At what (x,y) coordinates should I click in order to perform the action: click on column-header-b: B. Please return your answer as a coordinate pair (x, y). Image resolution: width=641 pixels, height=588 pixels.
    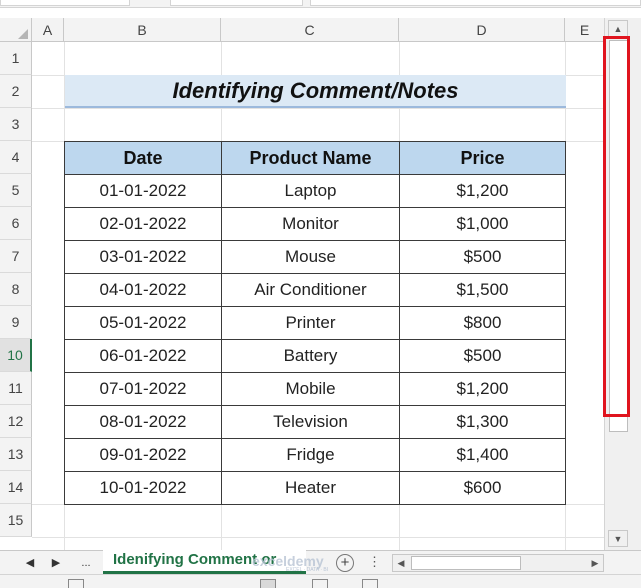
    Looking at the image, I should click on (142, 30).